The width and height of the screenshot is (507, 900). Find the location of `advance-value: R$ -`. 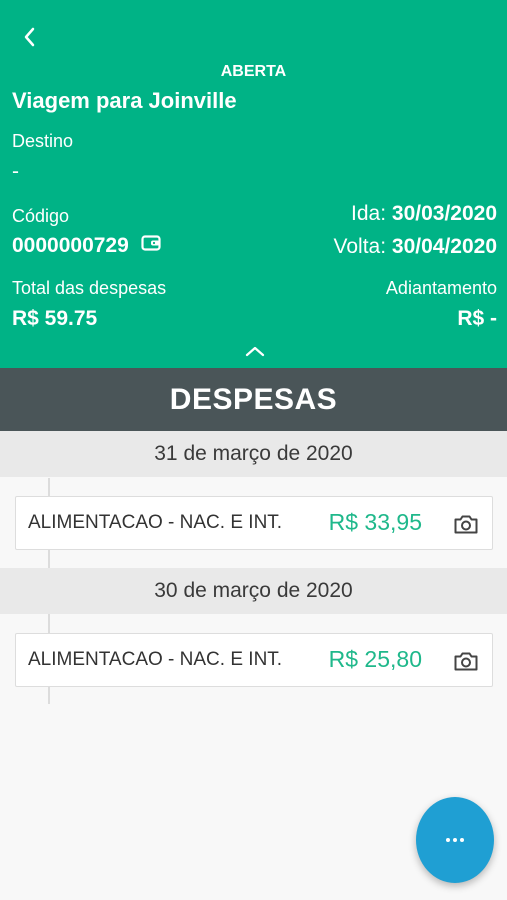

advance-value: R$ - is located at coordinates (477, 318).